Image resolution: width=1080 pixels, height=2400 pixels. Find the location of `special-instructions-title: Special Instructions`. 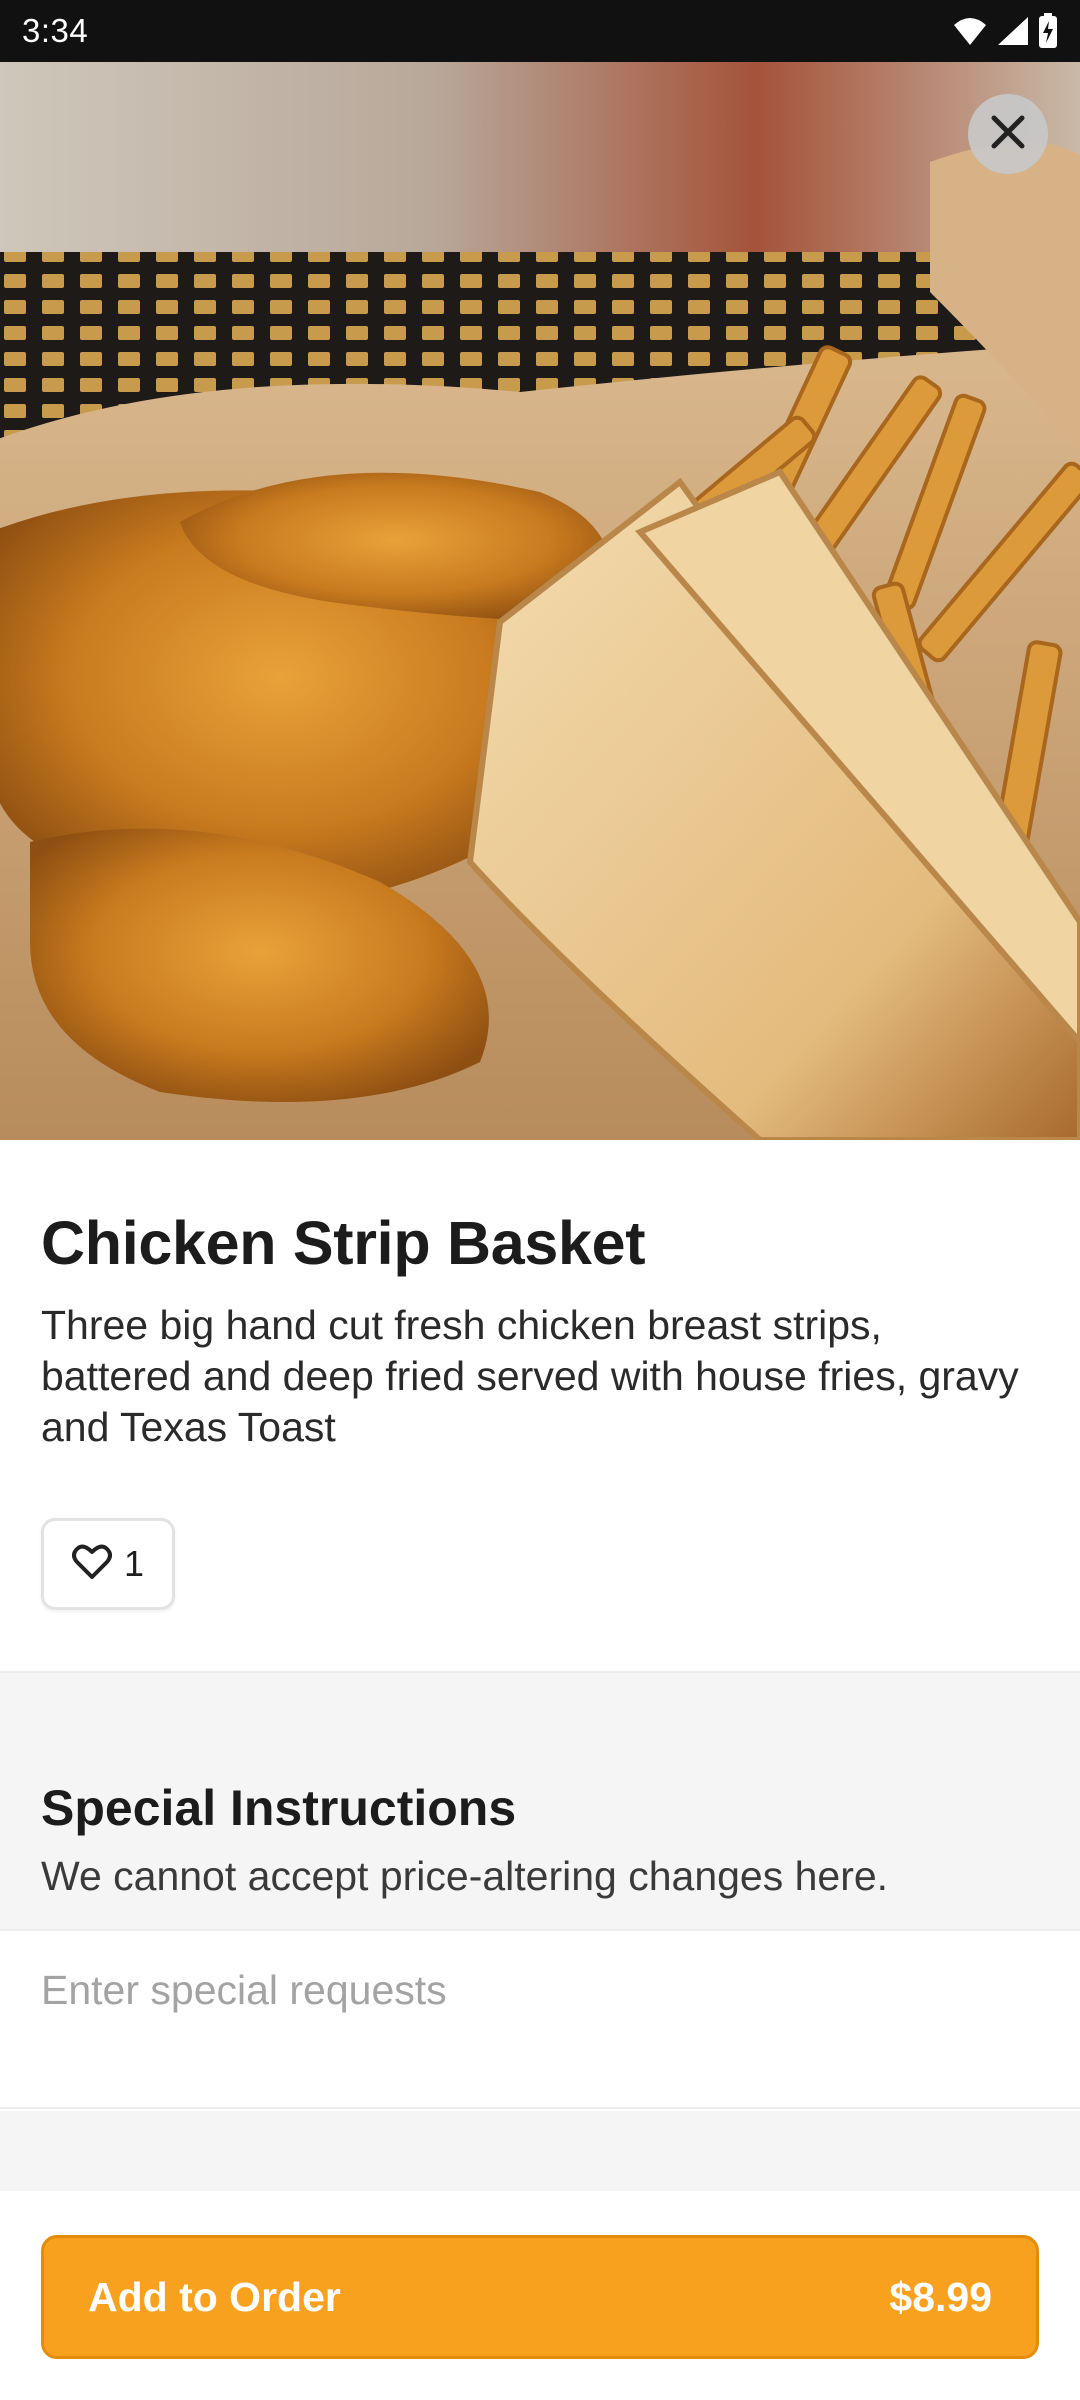

special-instructions-title: Special Instructions is located at coordinates (279, 1808).